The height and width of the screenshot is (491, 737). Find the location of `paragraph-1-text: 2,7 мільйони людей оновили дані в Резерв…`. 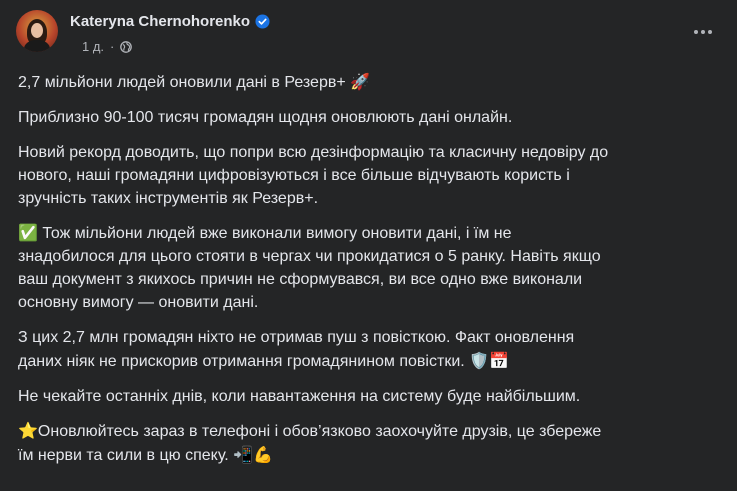

paragraph-1-text: 2,7 мільйони людей оновили дані в Резерв… is located at coordinates (184, 82).